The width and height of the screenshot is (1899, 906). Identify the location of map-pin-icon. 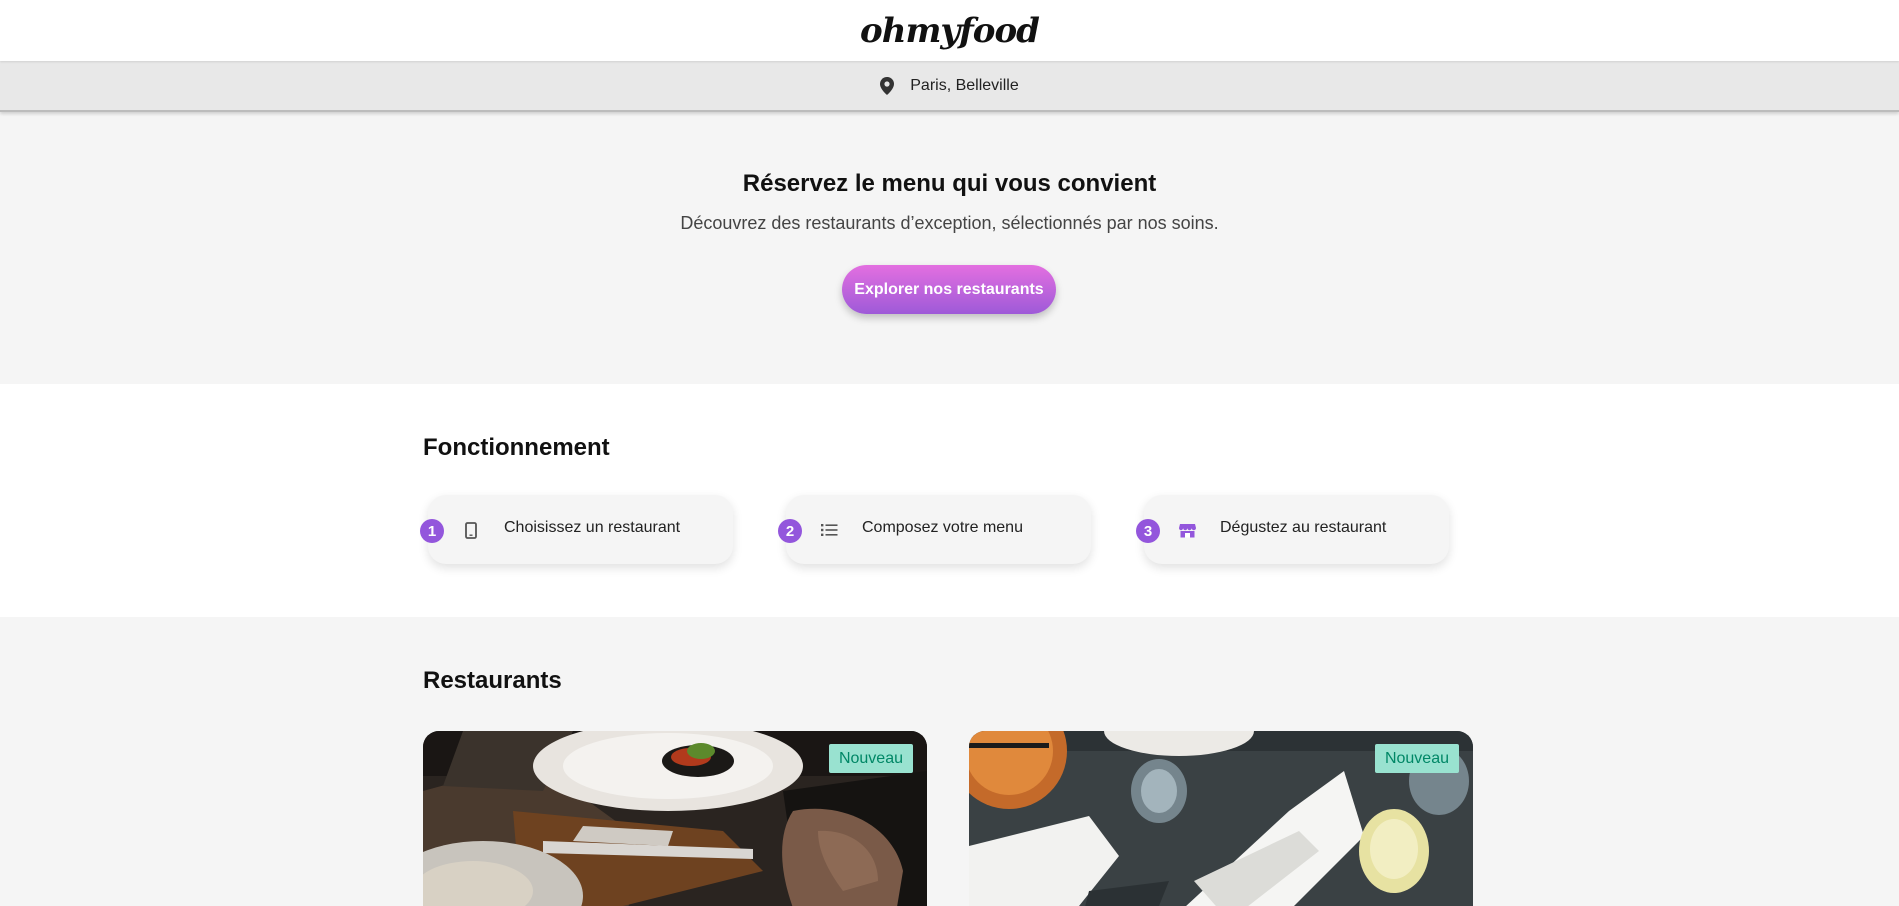
(887, 85).